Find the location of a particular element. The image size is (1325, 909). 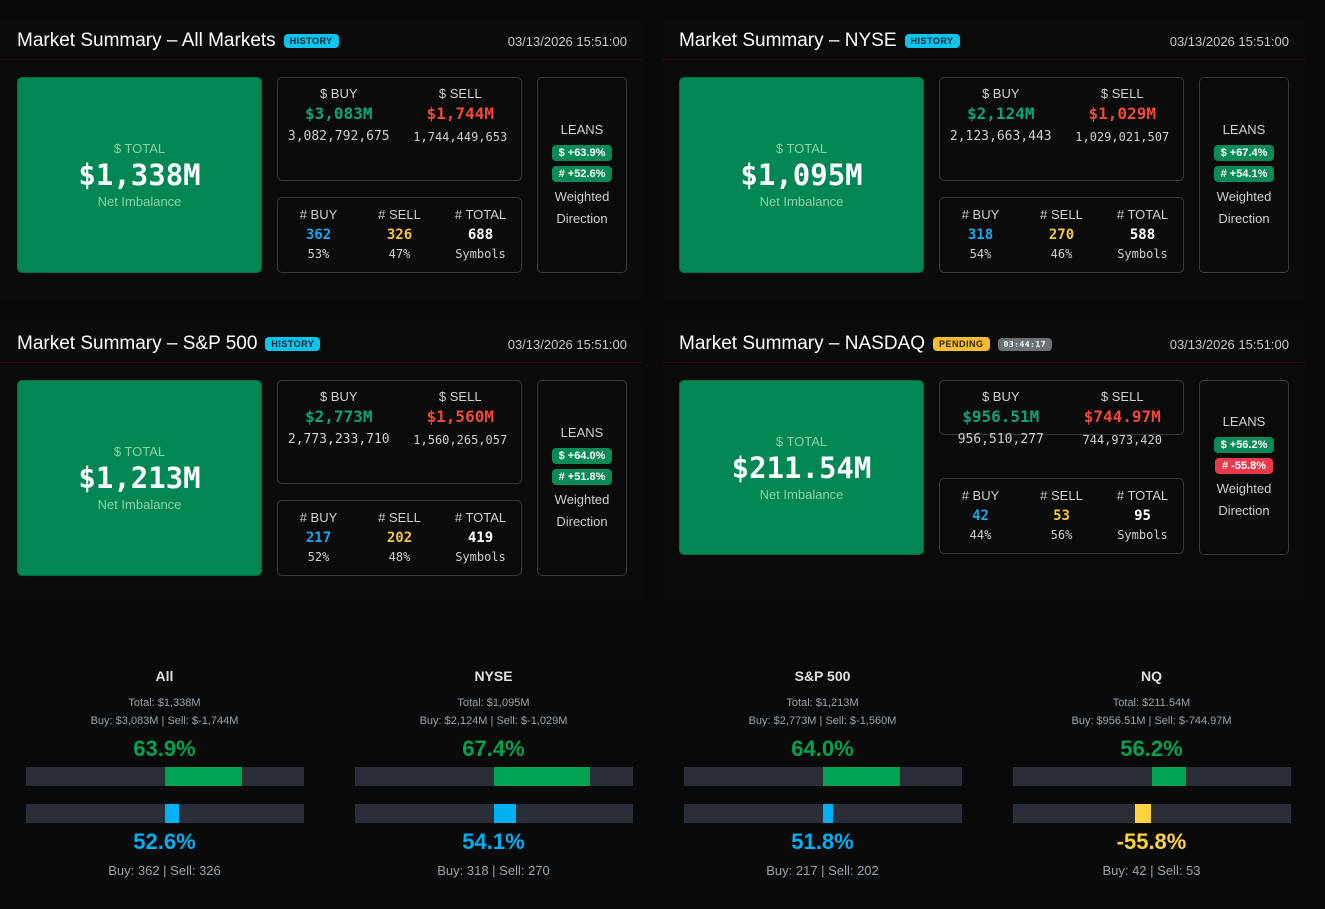

count-buy-pct: 52% is located at coordinates (318, 557).